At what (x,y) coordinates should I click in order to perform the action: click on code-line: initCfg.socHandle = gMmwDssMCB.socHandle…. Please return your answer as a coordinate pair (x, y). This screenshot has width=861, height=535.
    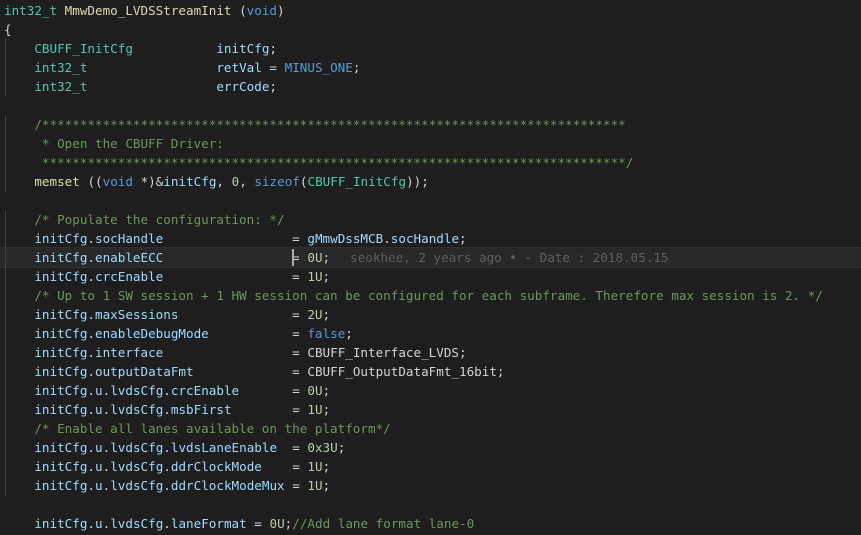
    Looking at the image, I should click on (430, 238).